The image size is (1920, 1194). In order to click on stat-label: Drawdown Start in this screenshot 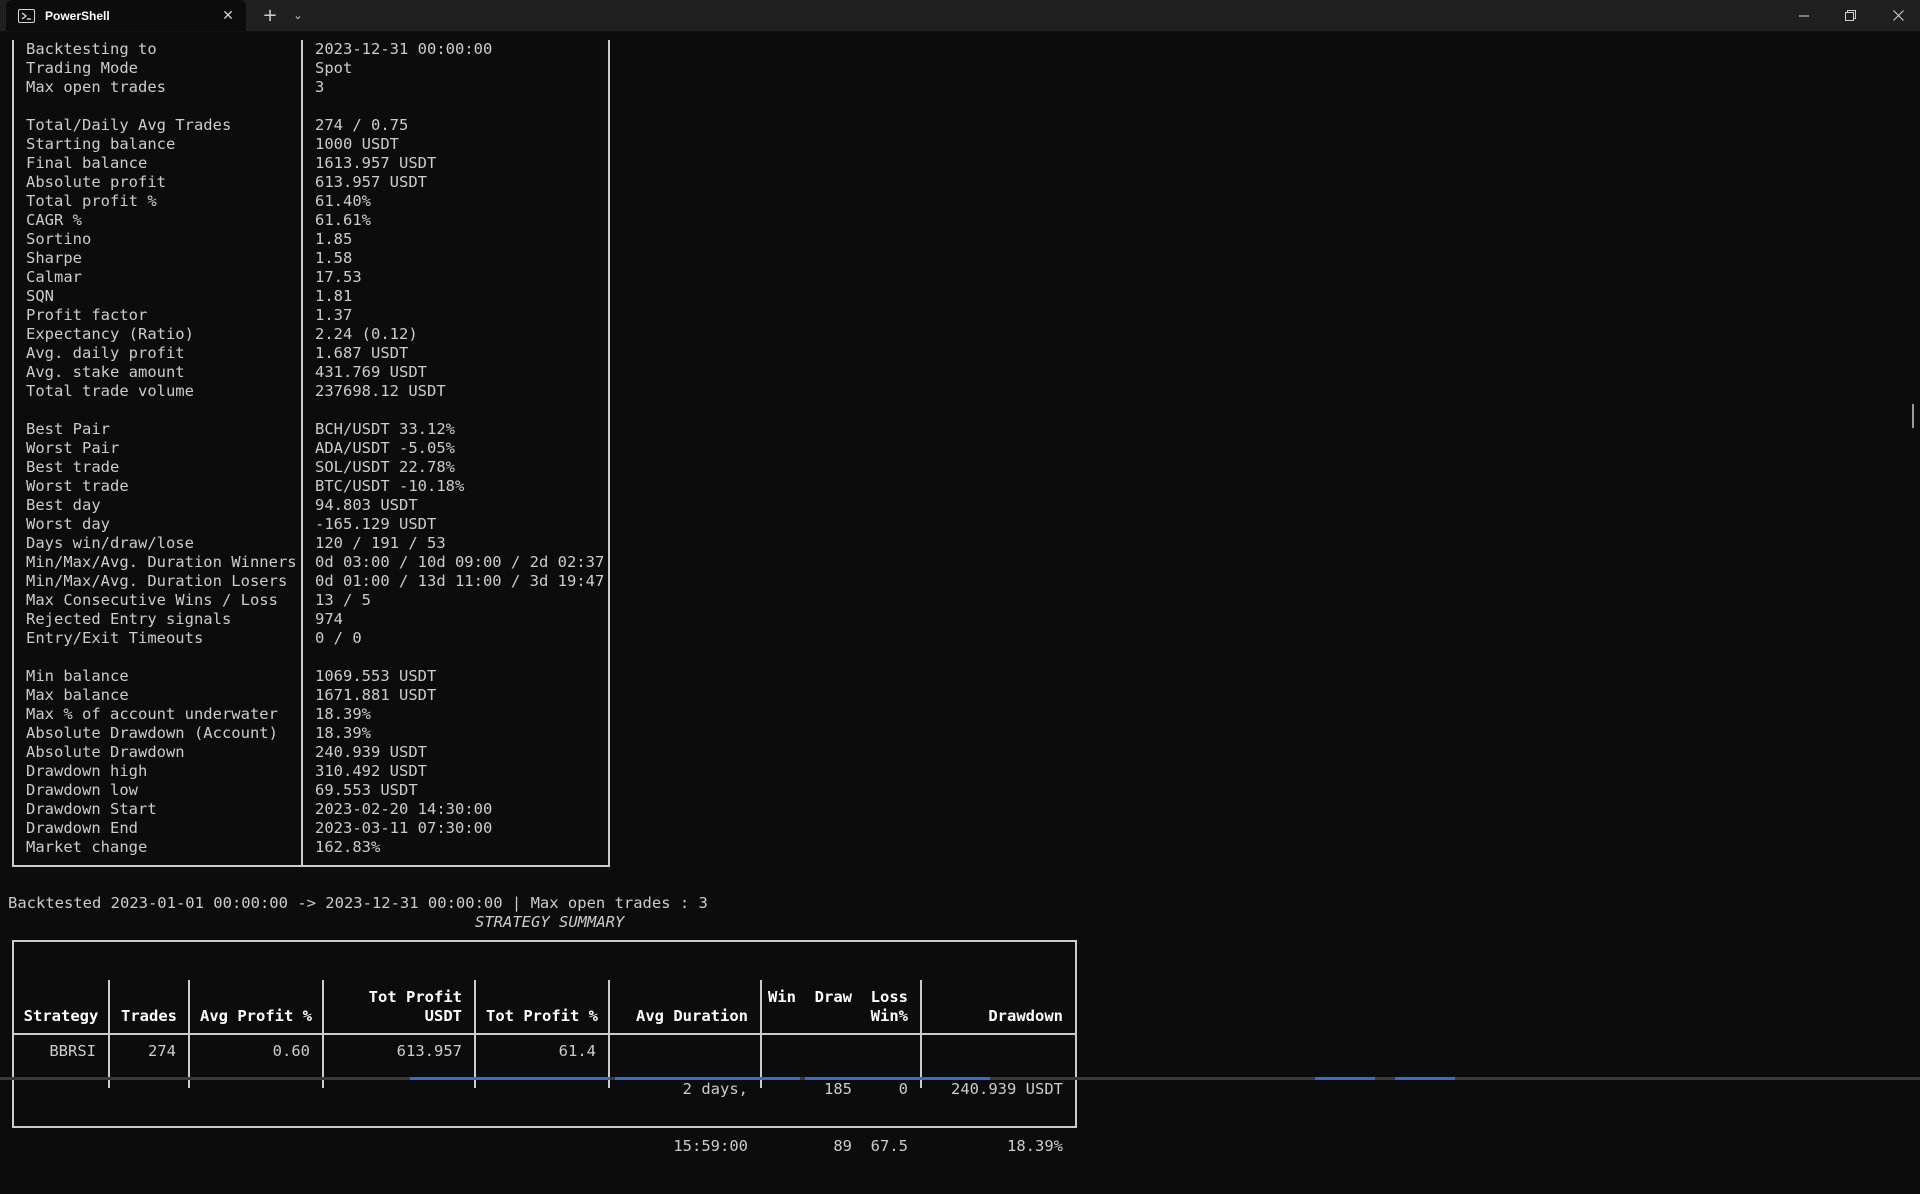, I will do `click(91, 809)`.